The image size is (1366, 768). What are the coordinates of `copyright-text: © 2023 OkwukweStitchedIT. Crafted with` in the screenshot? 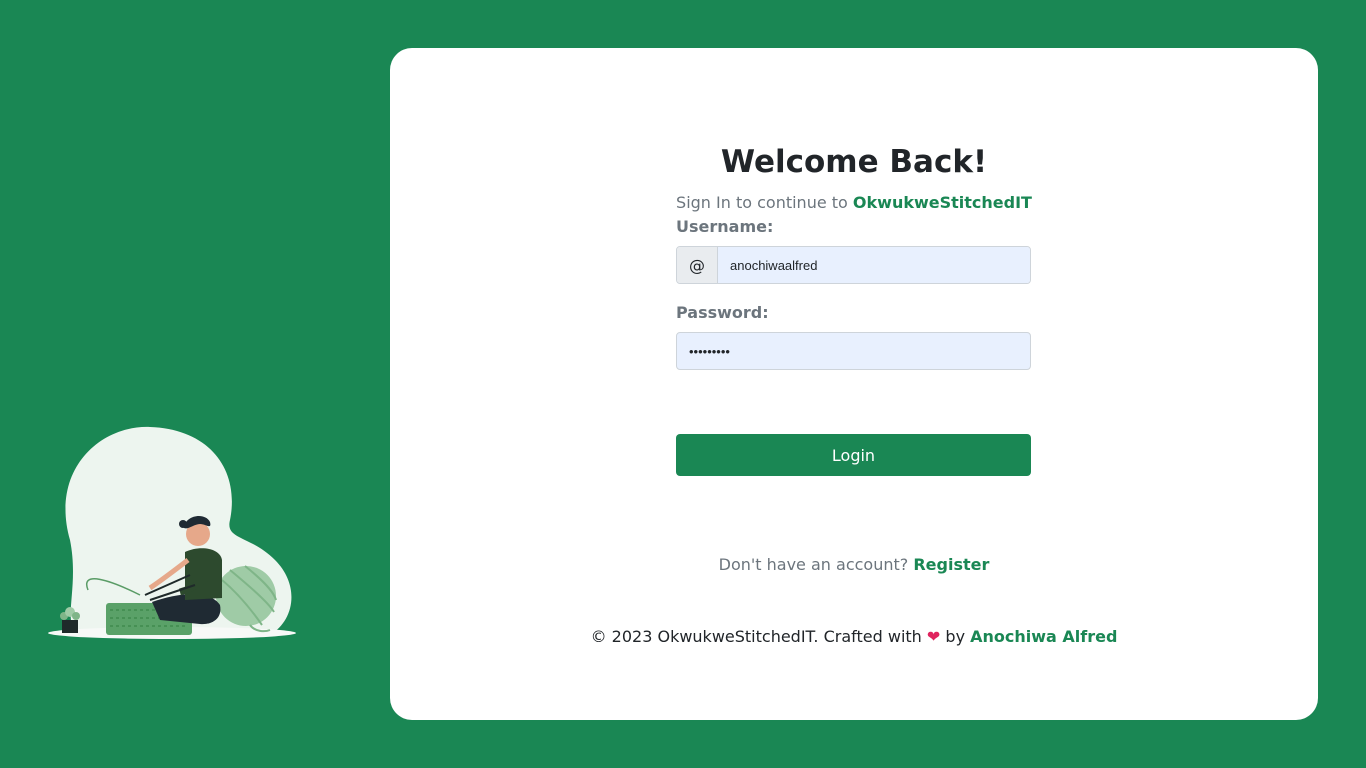 It's located at (756, 636).